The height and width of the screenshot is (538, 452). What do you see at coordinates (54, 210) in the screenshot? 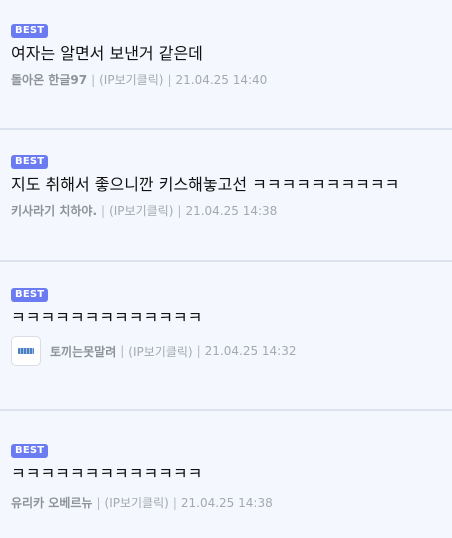
I see `comment-nickname: 키사라기 치하야.` at bounding box center [54, 210].